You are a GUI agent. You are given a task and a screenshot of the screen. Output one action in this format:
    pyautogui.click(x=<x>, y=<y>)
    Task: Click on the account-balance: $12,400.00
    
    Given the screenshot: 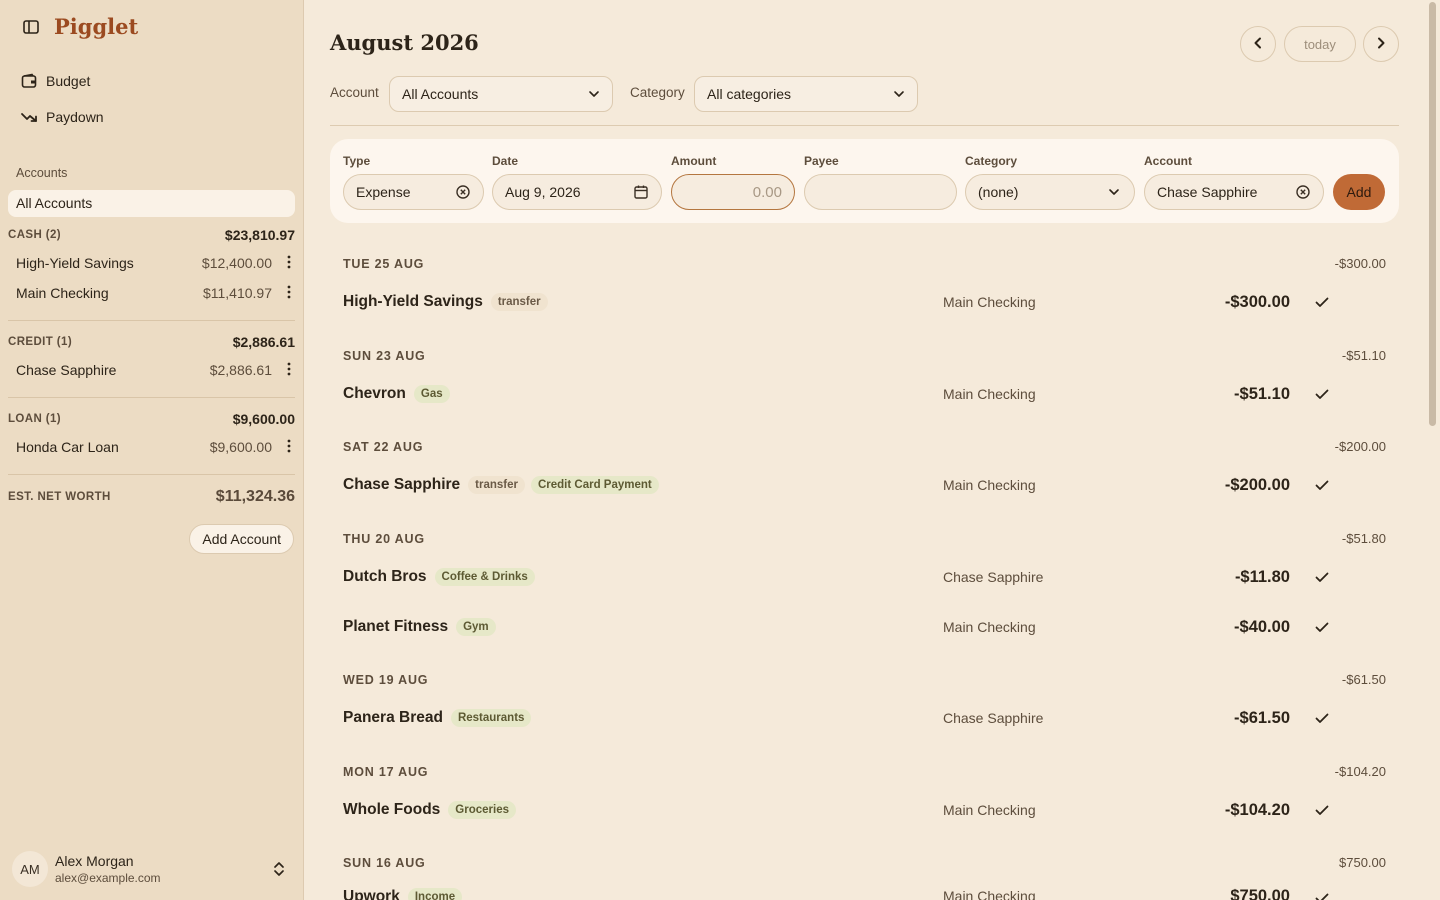 What is the action you would take?
    pyautogui.click(x=236, y=263)
    